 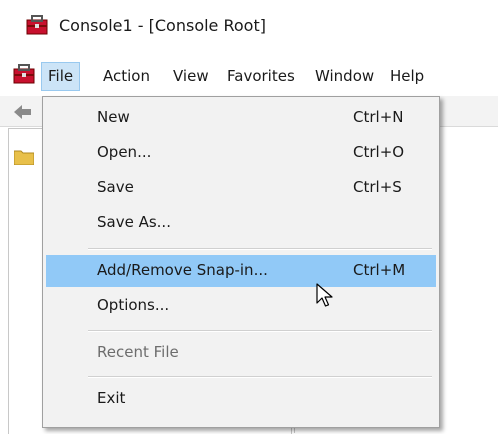 What do you see at coordinates (162, 25) in the screenshot?
I see `window-title: Console1 - [Console Root]` at bounding box center [162, 25].